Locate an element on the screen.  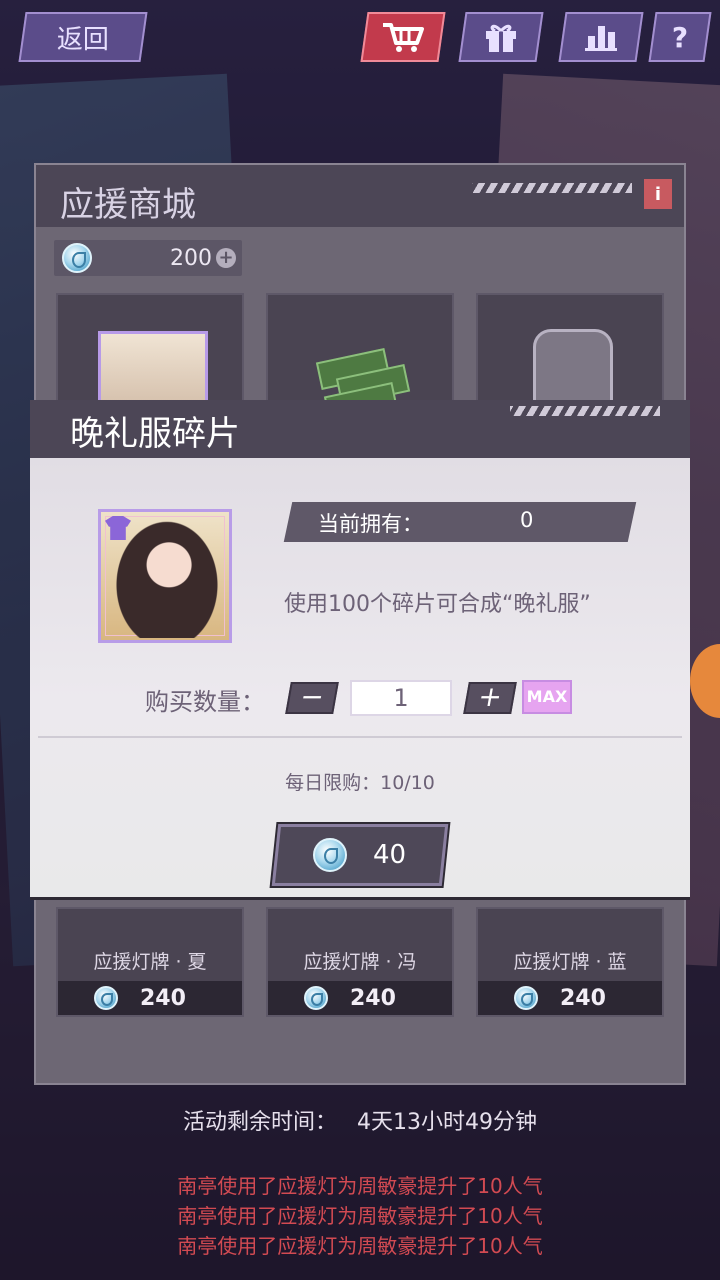
ranking-icon is located at coordinates (601, 38).